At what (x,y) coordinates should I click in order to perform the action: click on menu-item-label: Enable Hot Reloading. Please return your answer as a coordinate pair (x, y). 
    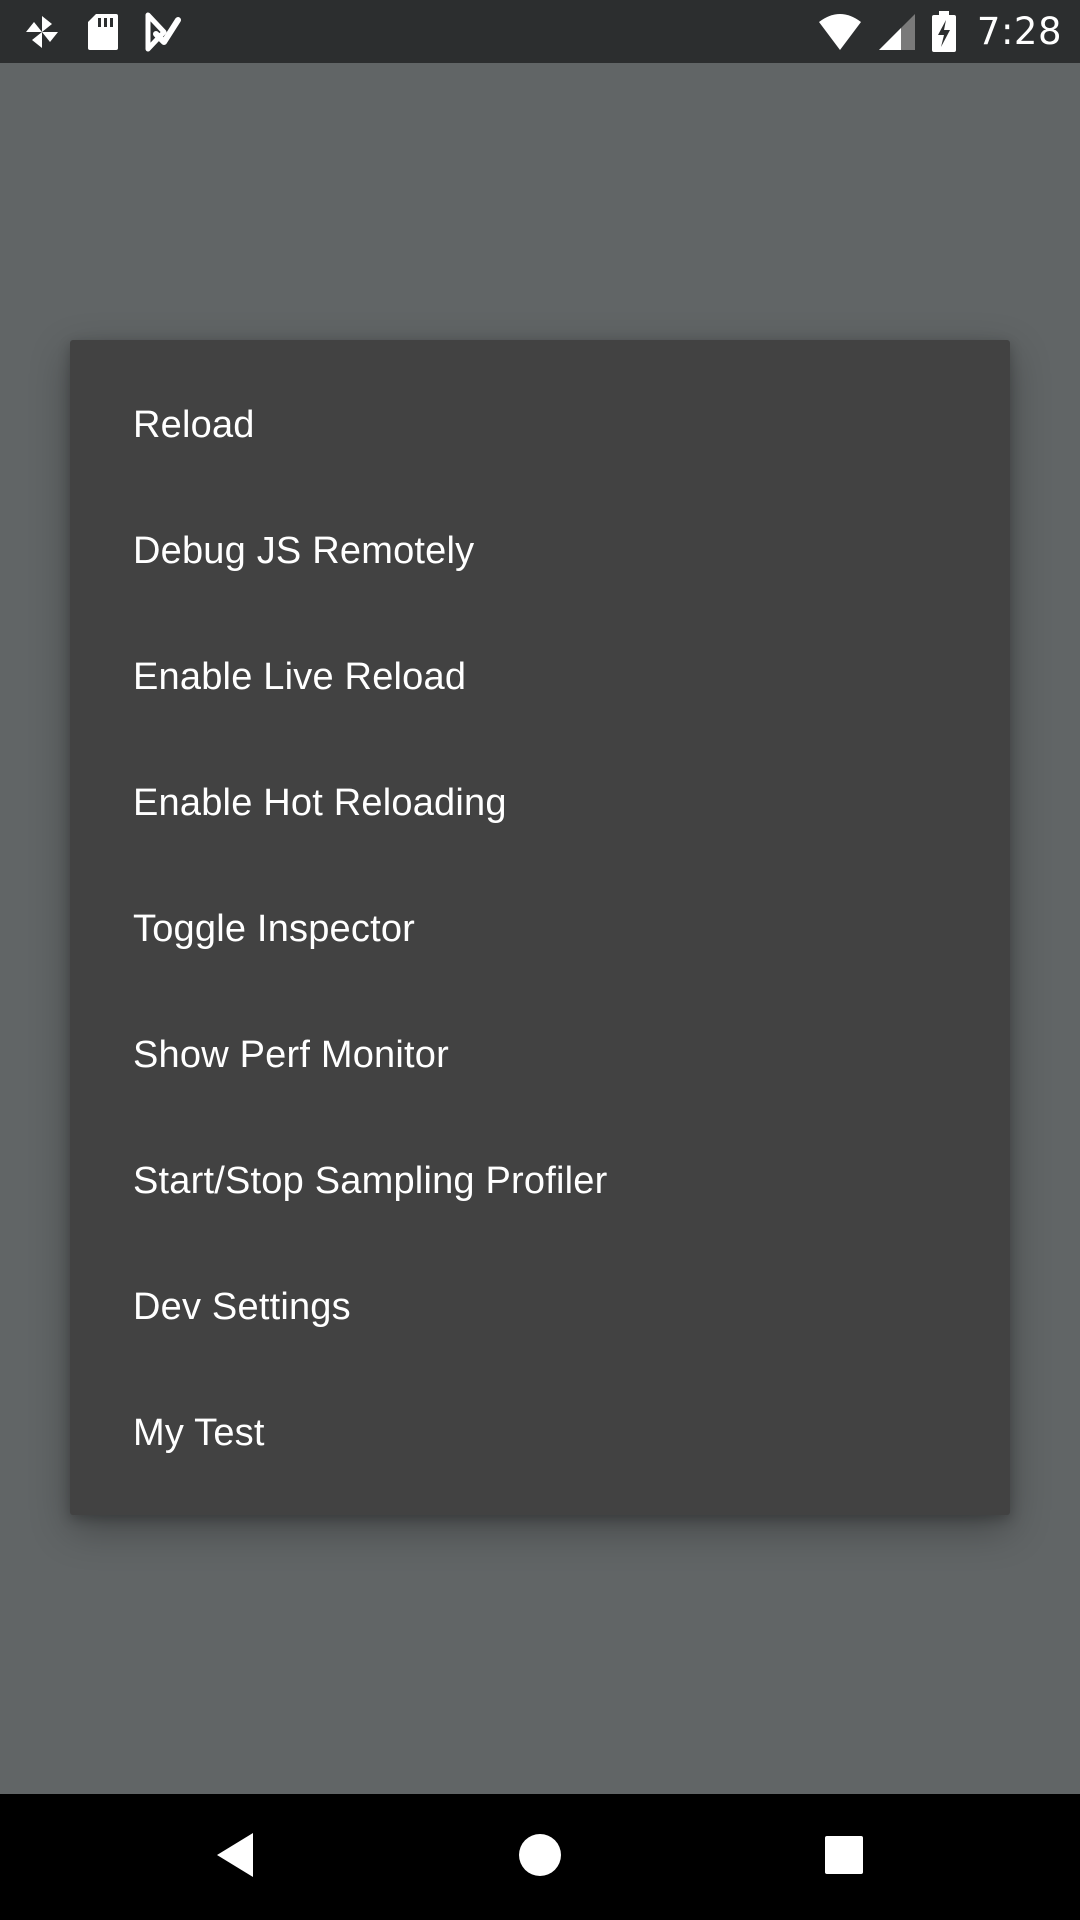
    Looking at the image, I should click on (320, 802).